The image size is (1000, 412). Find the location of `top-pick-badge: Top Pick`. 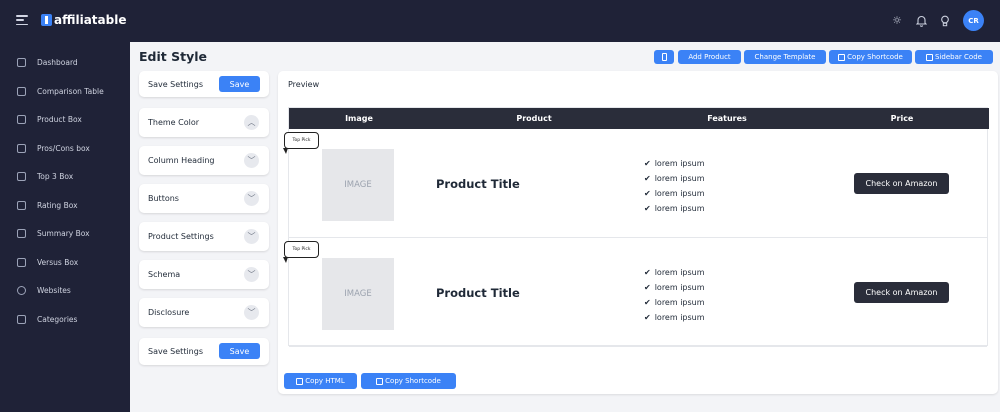

top-pick-badge: Top Pick is located at coordinates (301, 252).